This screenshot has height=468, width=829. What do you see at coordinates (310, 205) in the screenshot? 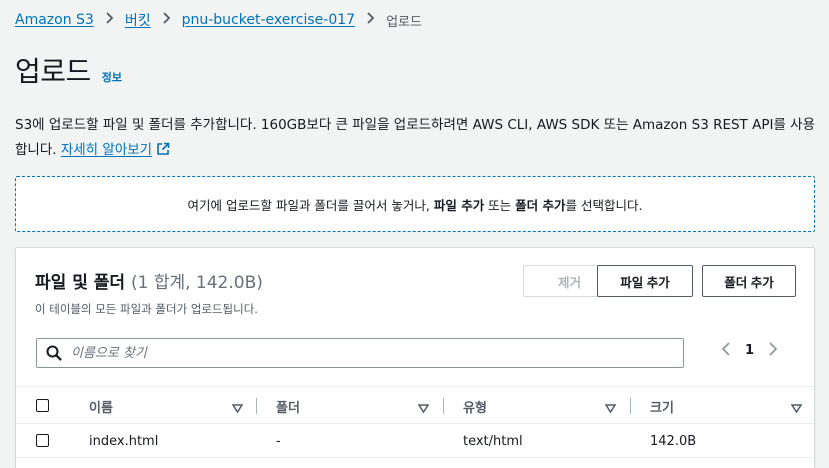
I see `dropzone-prefix: 여기에 업로드할 파일과 폴더를 끌어서 놓거나,` at bounding box center [310, 205].